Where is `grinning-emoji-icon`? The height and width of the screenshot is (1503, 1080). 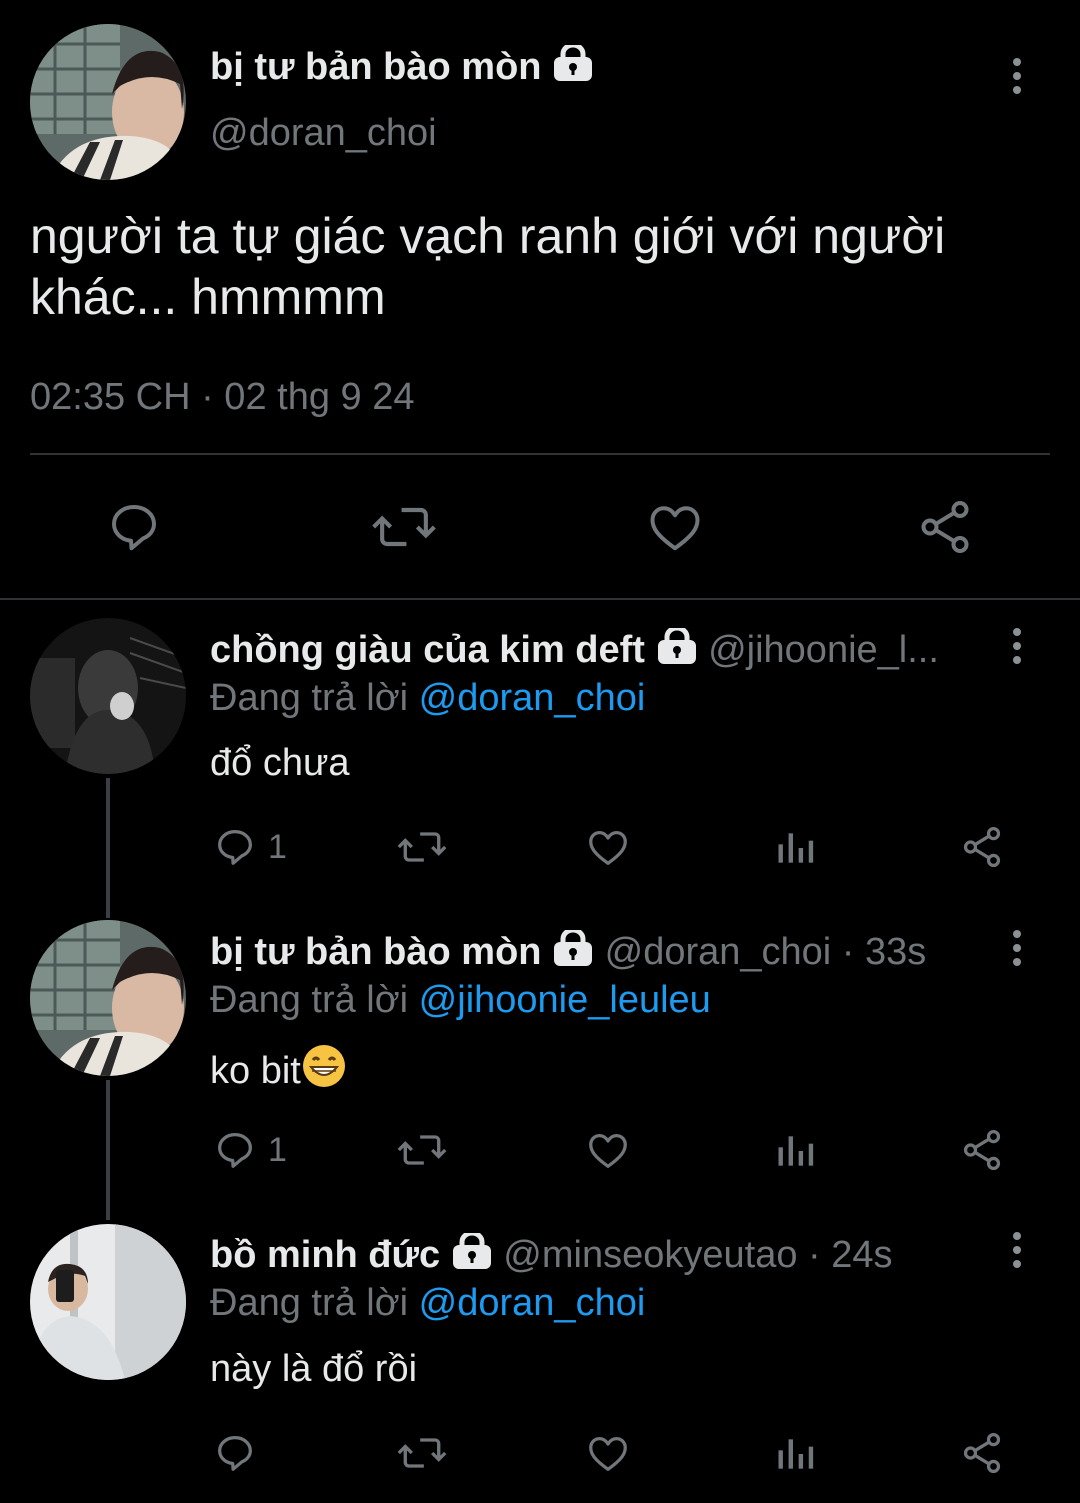 grinning-emoji-icon is located at coordinates (324, 1071).